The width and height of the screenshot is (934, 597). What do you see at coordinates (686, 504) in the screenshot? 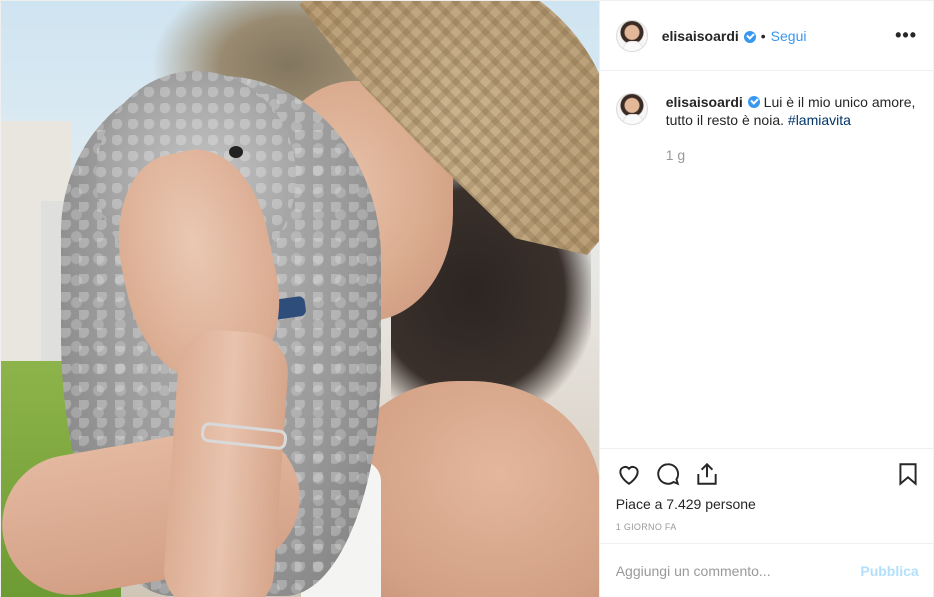
I see `likes-count: Piace a 7.429 persone` at bounding box center [686, 504].